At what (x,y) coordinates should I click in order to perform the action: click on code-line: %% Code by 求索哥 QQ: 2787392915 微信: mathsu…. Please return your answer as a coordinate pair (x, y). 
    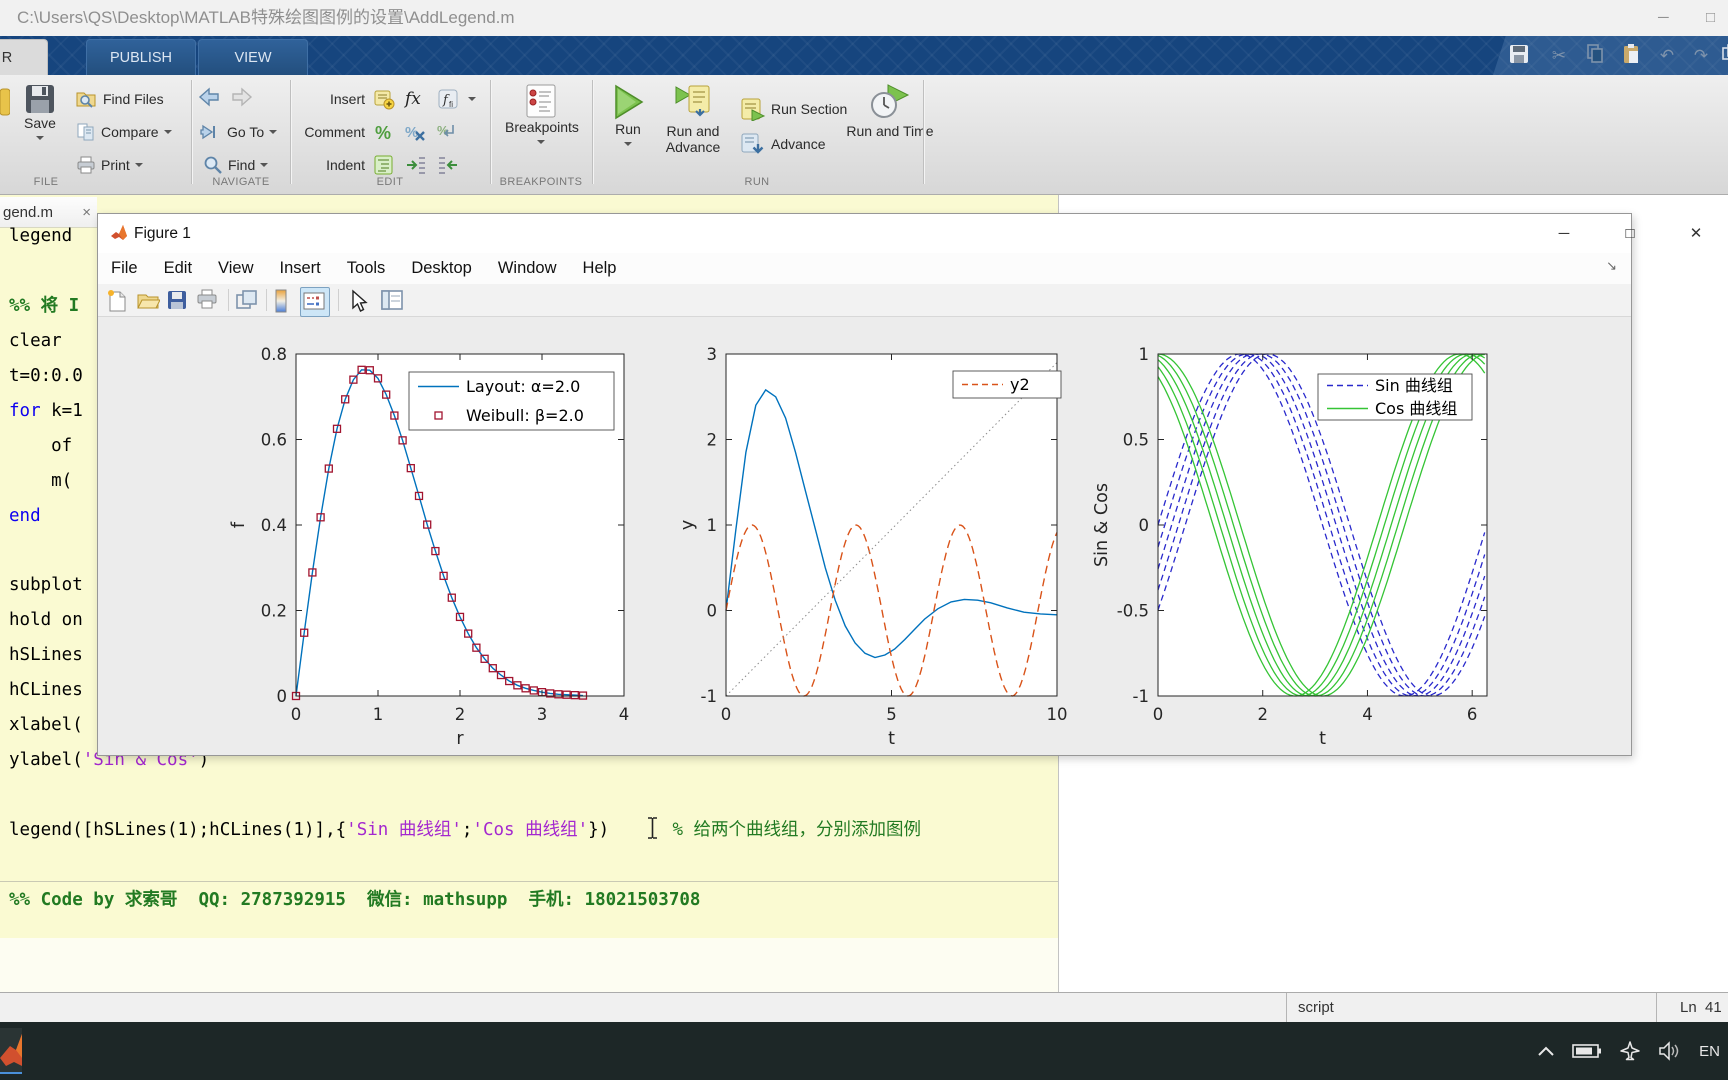
    Looking at the image, I should click on (531, 900).